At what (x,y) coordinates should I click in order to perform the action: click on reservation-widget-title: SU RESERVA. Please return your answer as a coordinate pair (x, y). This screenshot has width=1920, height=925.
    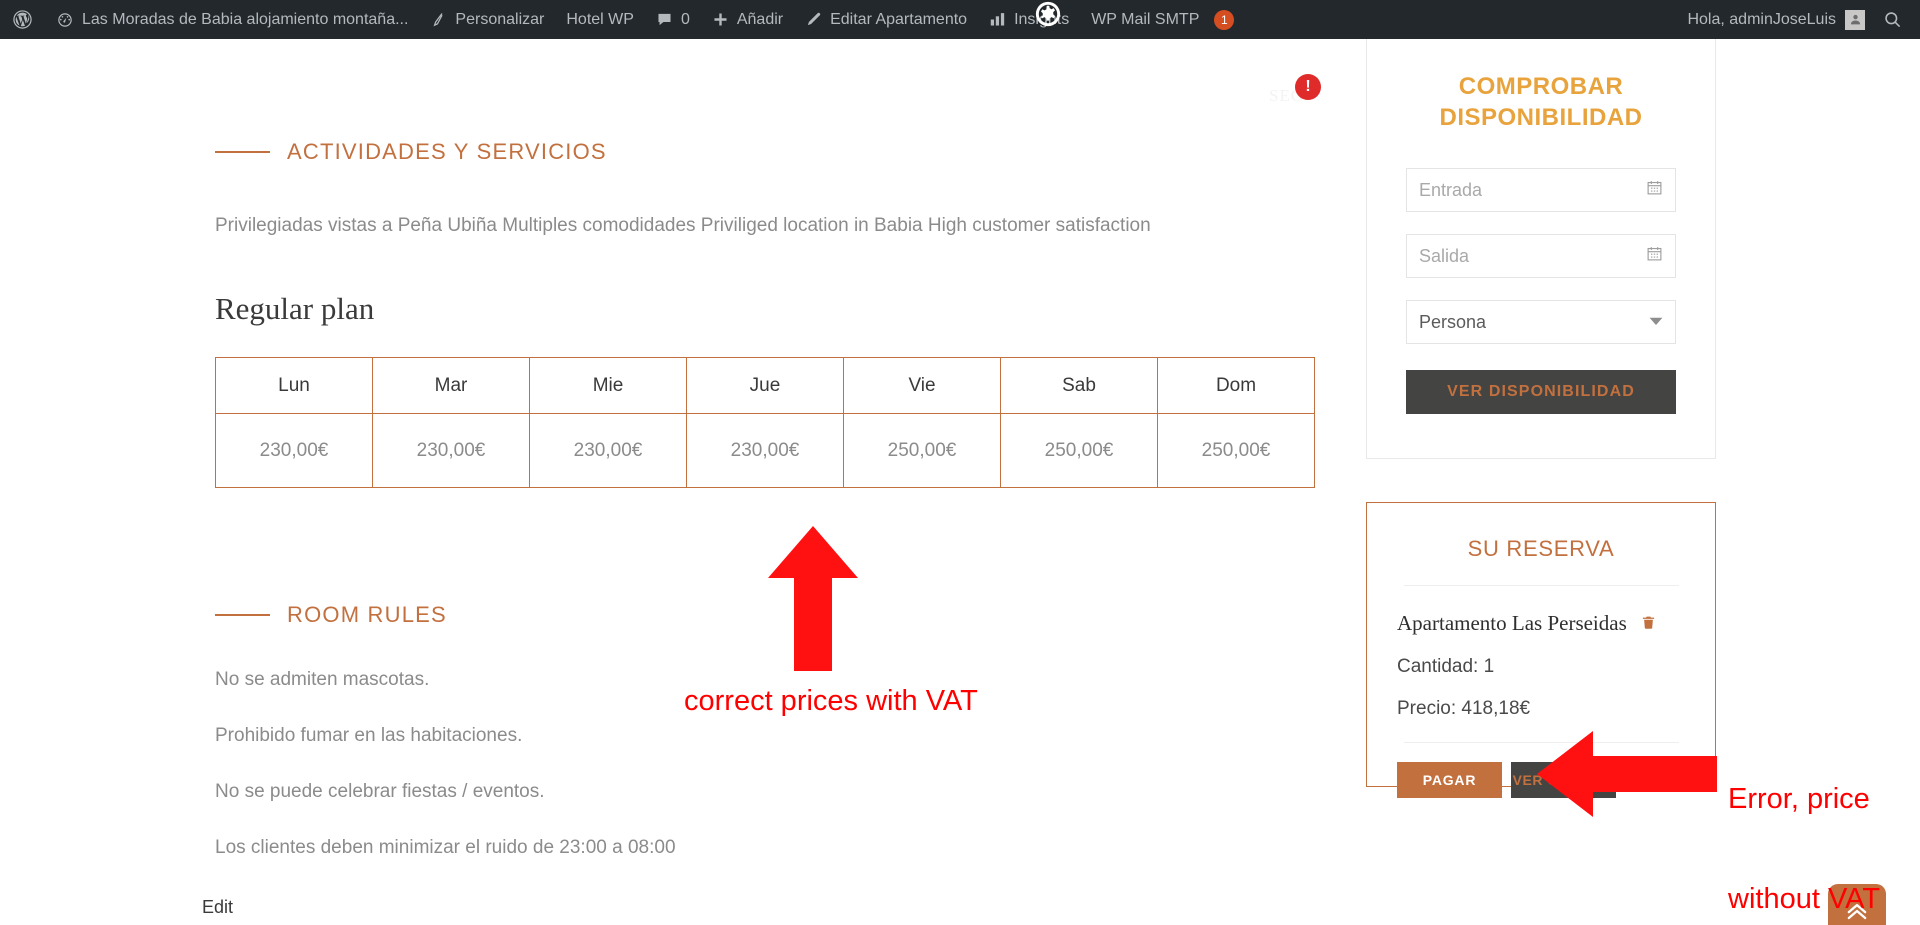
    Looking at the image, I should click on (1541, 548).